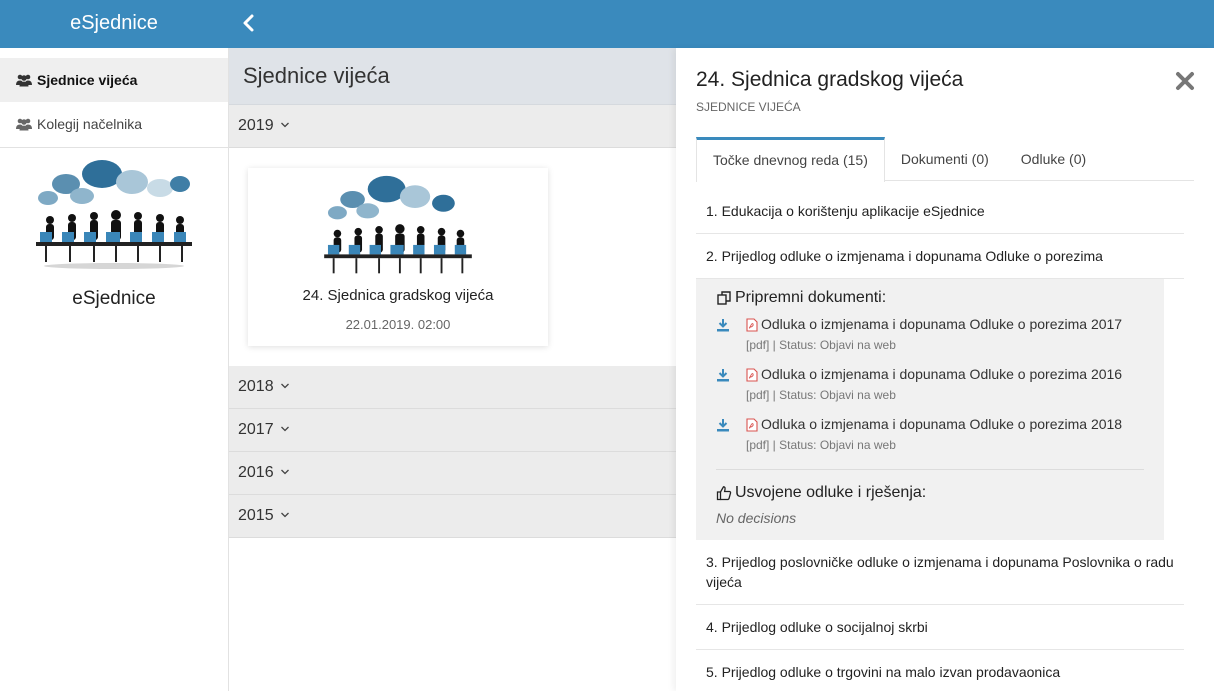  I want to click on sidebar-item-label: Sjednice vijeća, so click(87, 80).